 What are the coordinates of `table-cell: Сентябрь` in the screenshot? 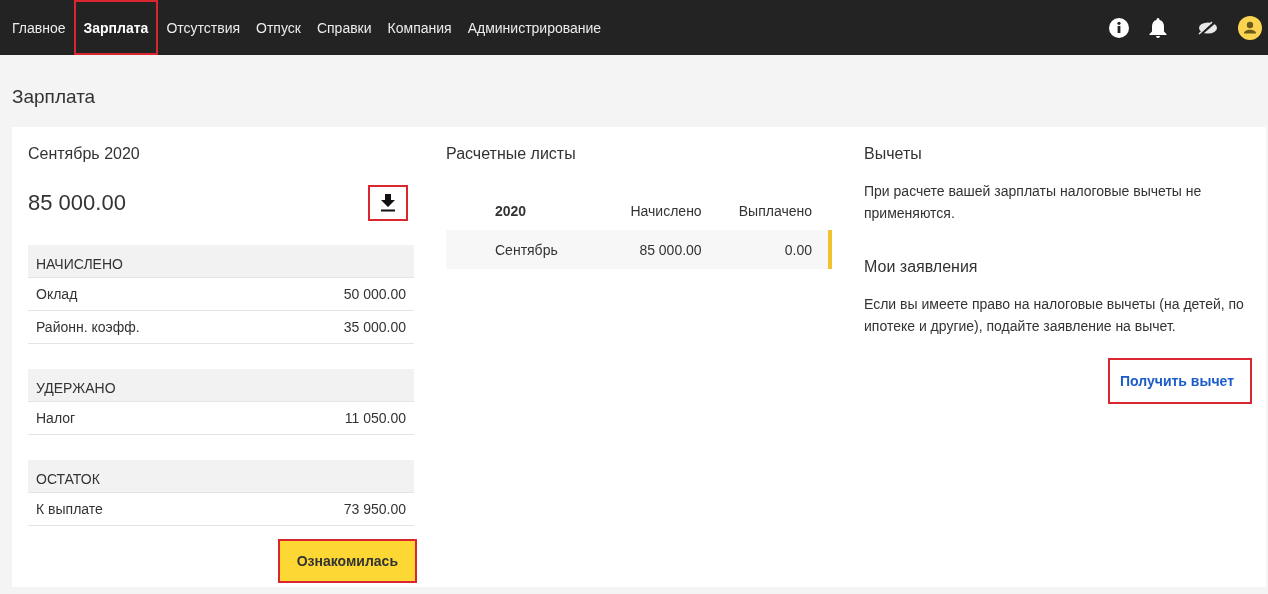 It's located at (526, 249).